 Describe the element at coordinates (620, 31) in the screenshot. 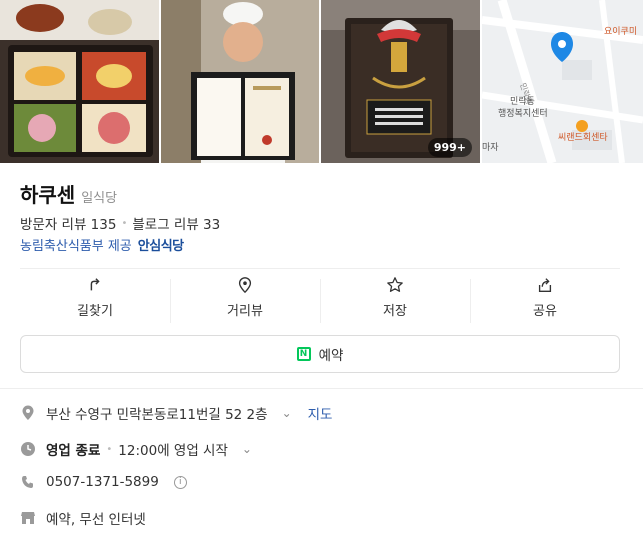

I see `map-label-top-right: 요이쿠미` at that location.